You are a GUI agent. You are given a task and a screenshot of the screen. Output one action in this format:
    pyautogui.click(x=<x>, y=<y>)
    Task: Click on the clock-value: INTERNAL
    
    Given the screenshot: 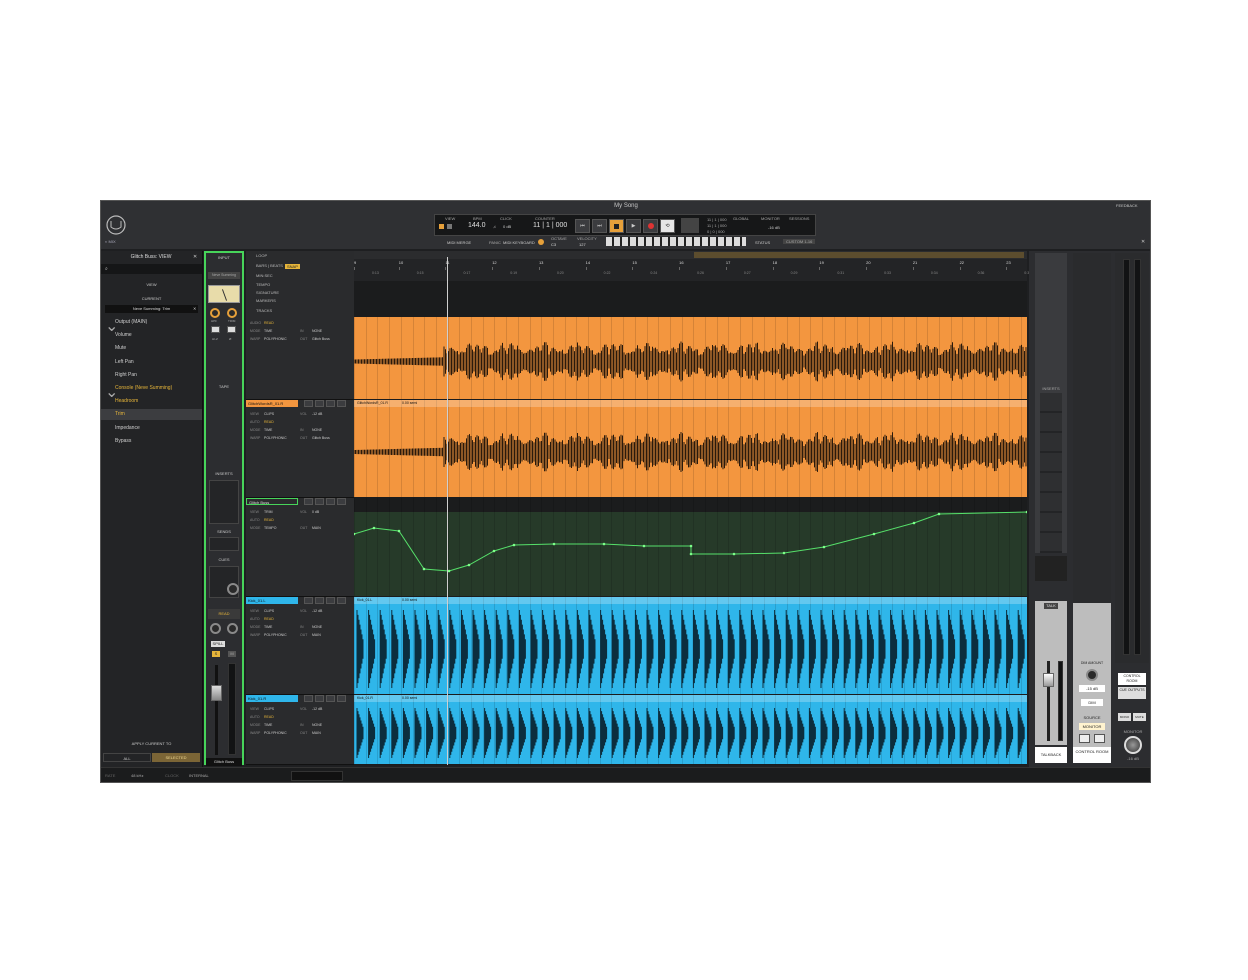 What is the action you would take?
    pyautogui.click(x=199, y=775)
    